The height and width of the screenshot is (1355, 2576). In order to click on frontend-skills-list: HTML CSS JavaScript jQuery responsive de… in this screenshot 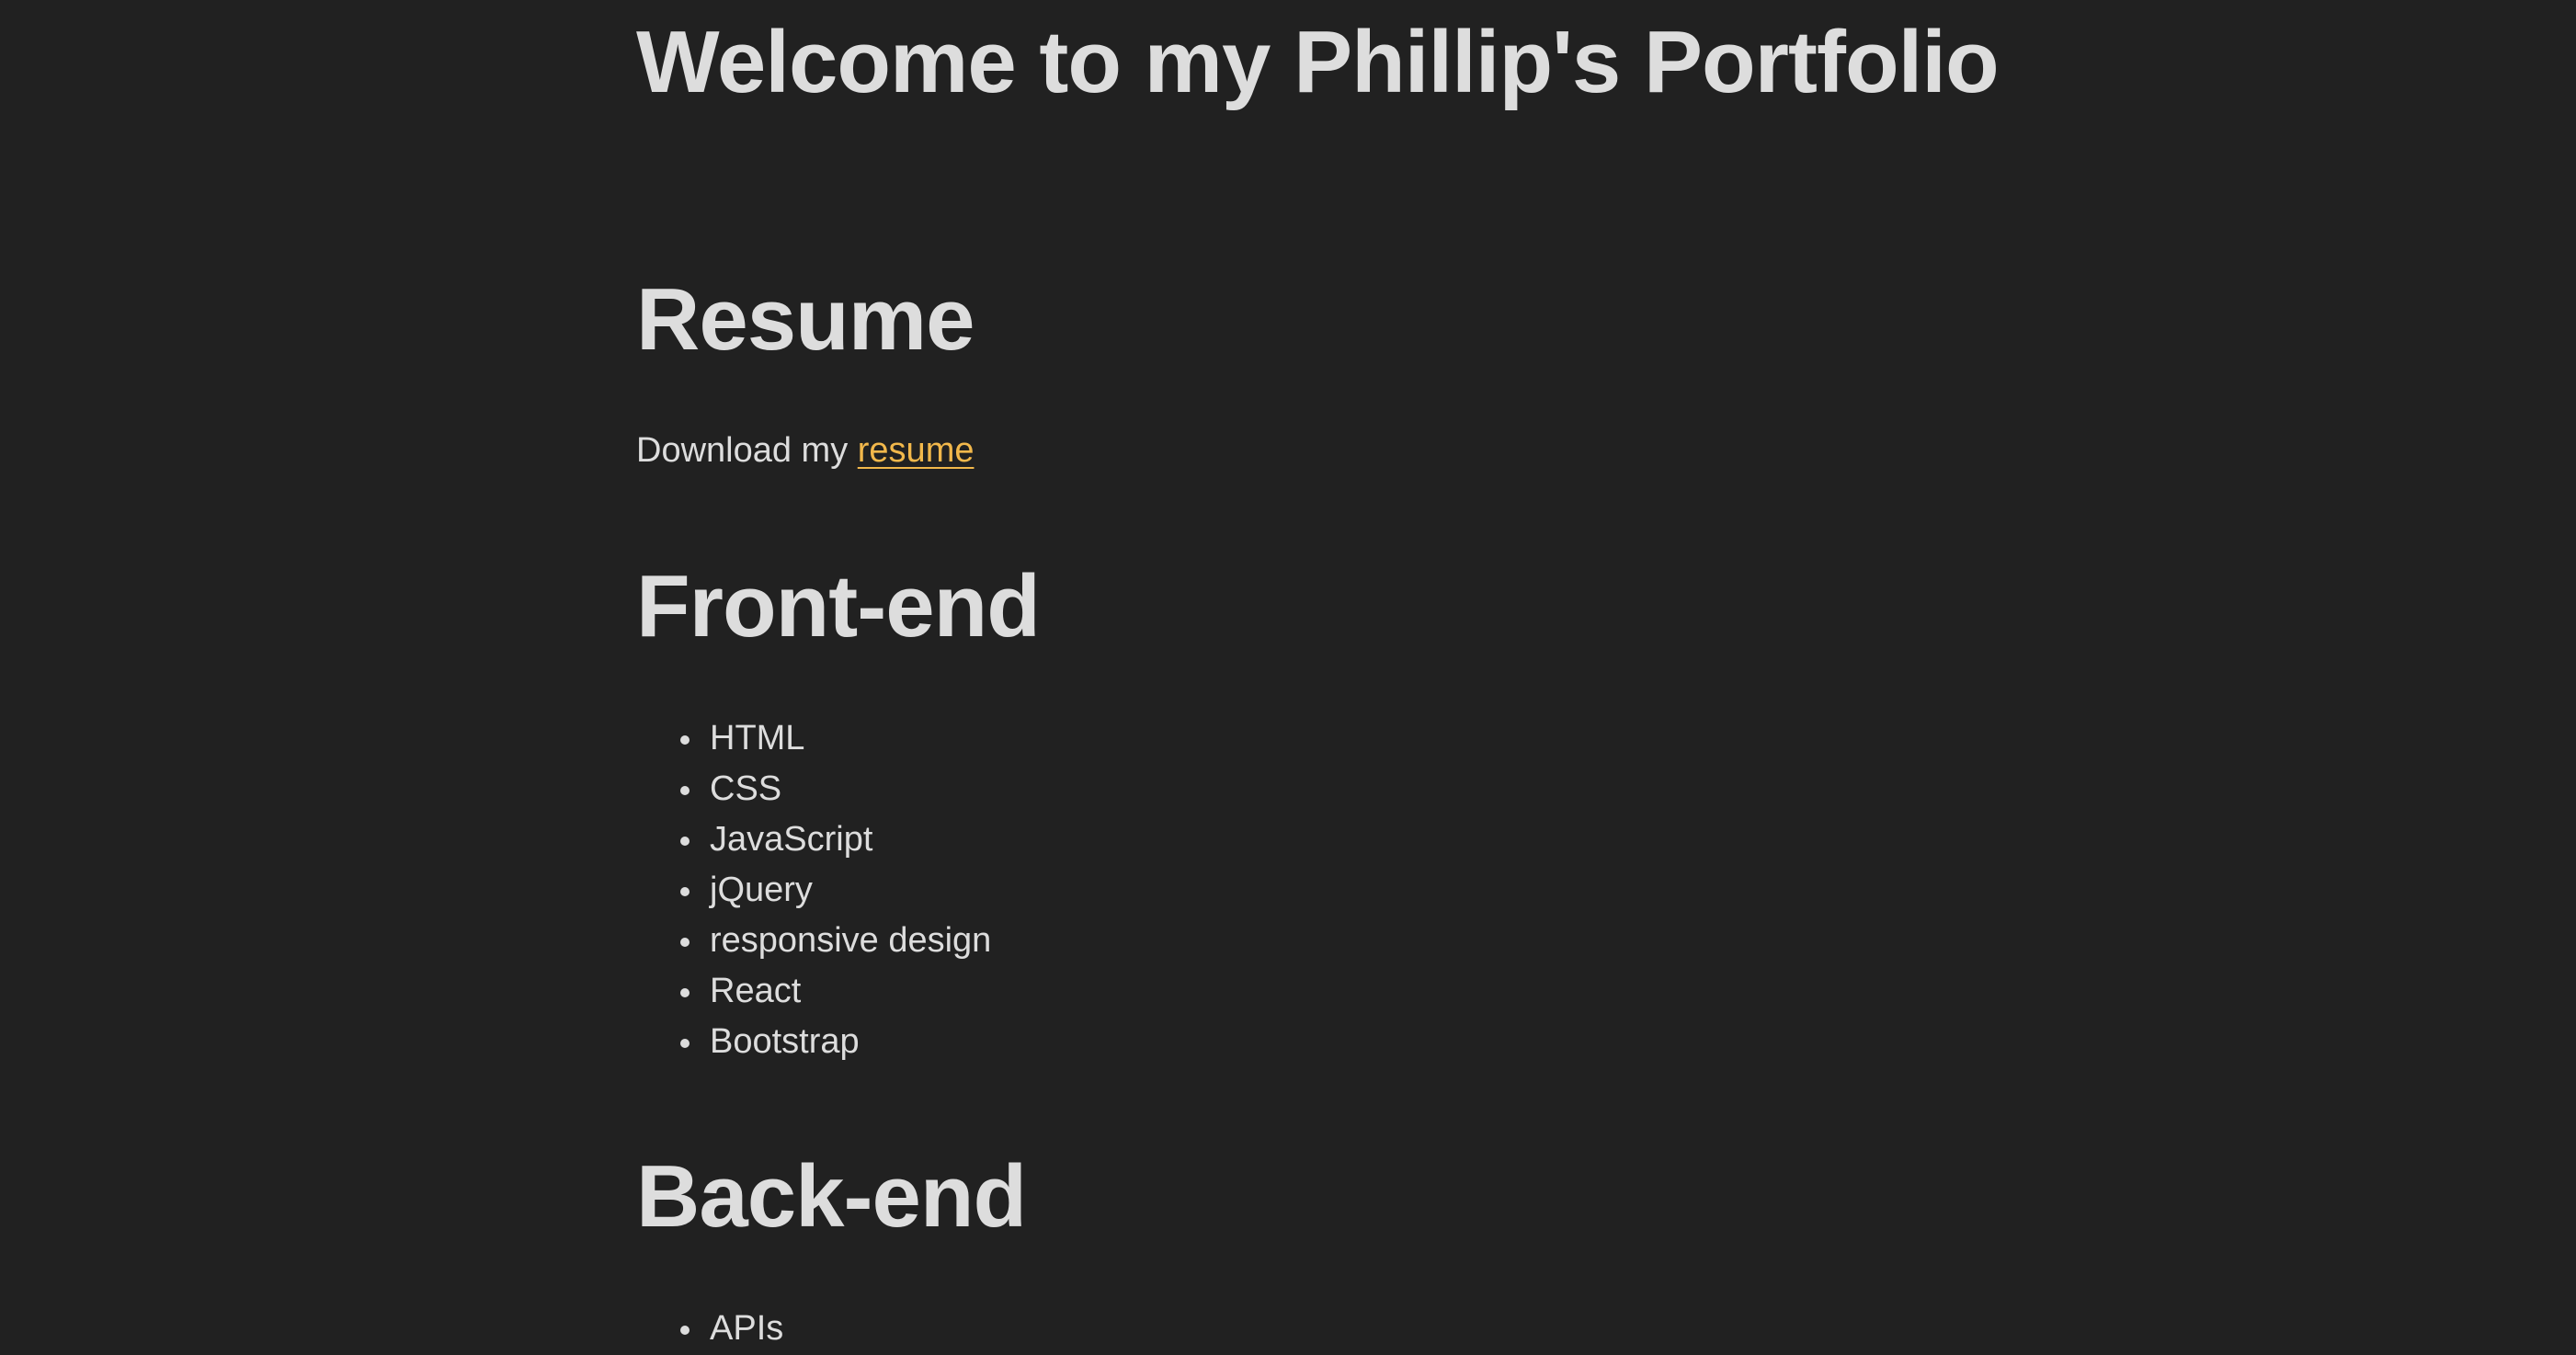, I will do `click(813, 890)`.